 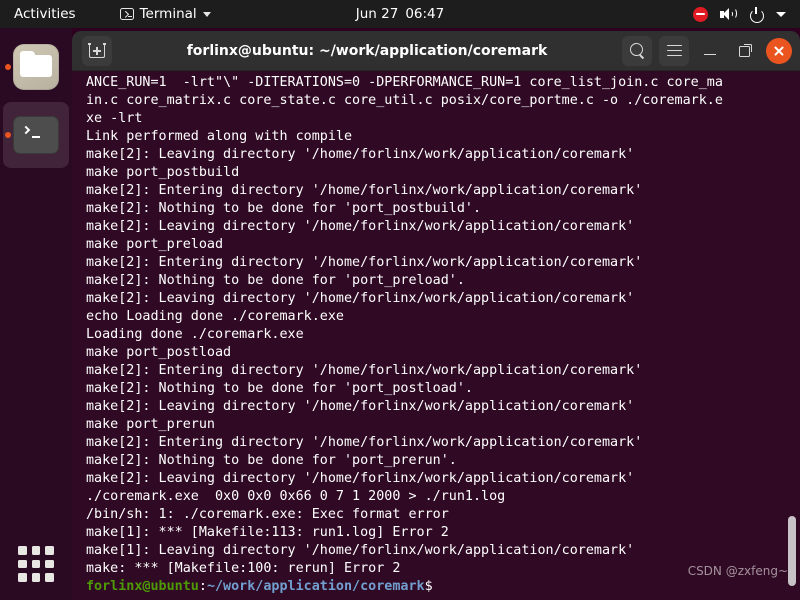 I want to click on new-tab-button, so click(x=97, y=50).